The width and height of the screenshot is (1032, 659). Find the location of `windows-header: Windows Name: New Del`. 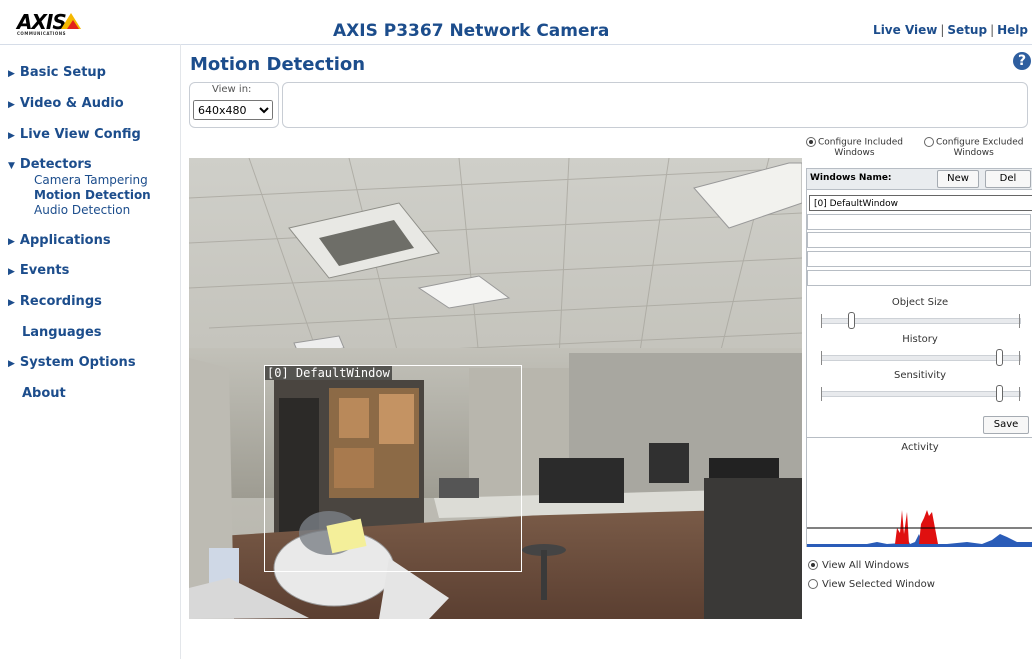

windows-header: Windows Name: New Del is located at coordinates (919, 179).